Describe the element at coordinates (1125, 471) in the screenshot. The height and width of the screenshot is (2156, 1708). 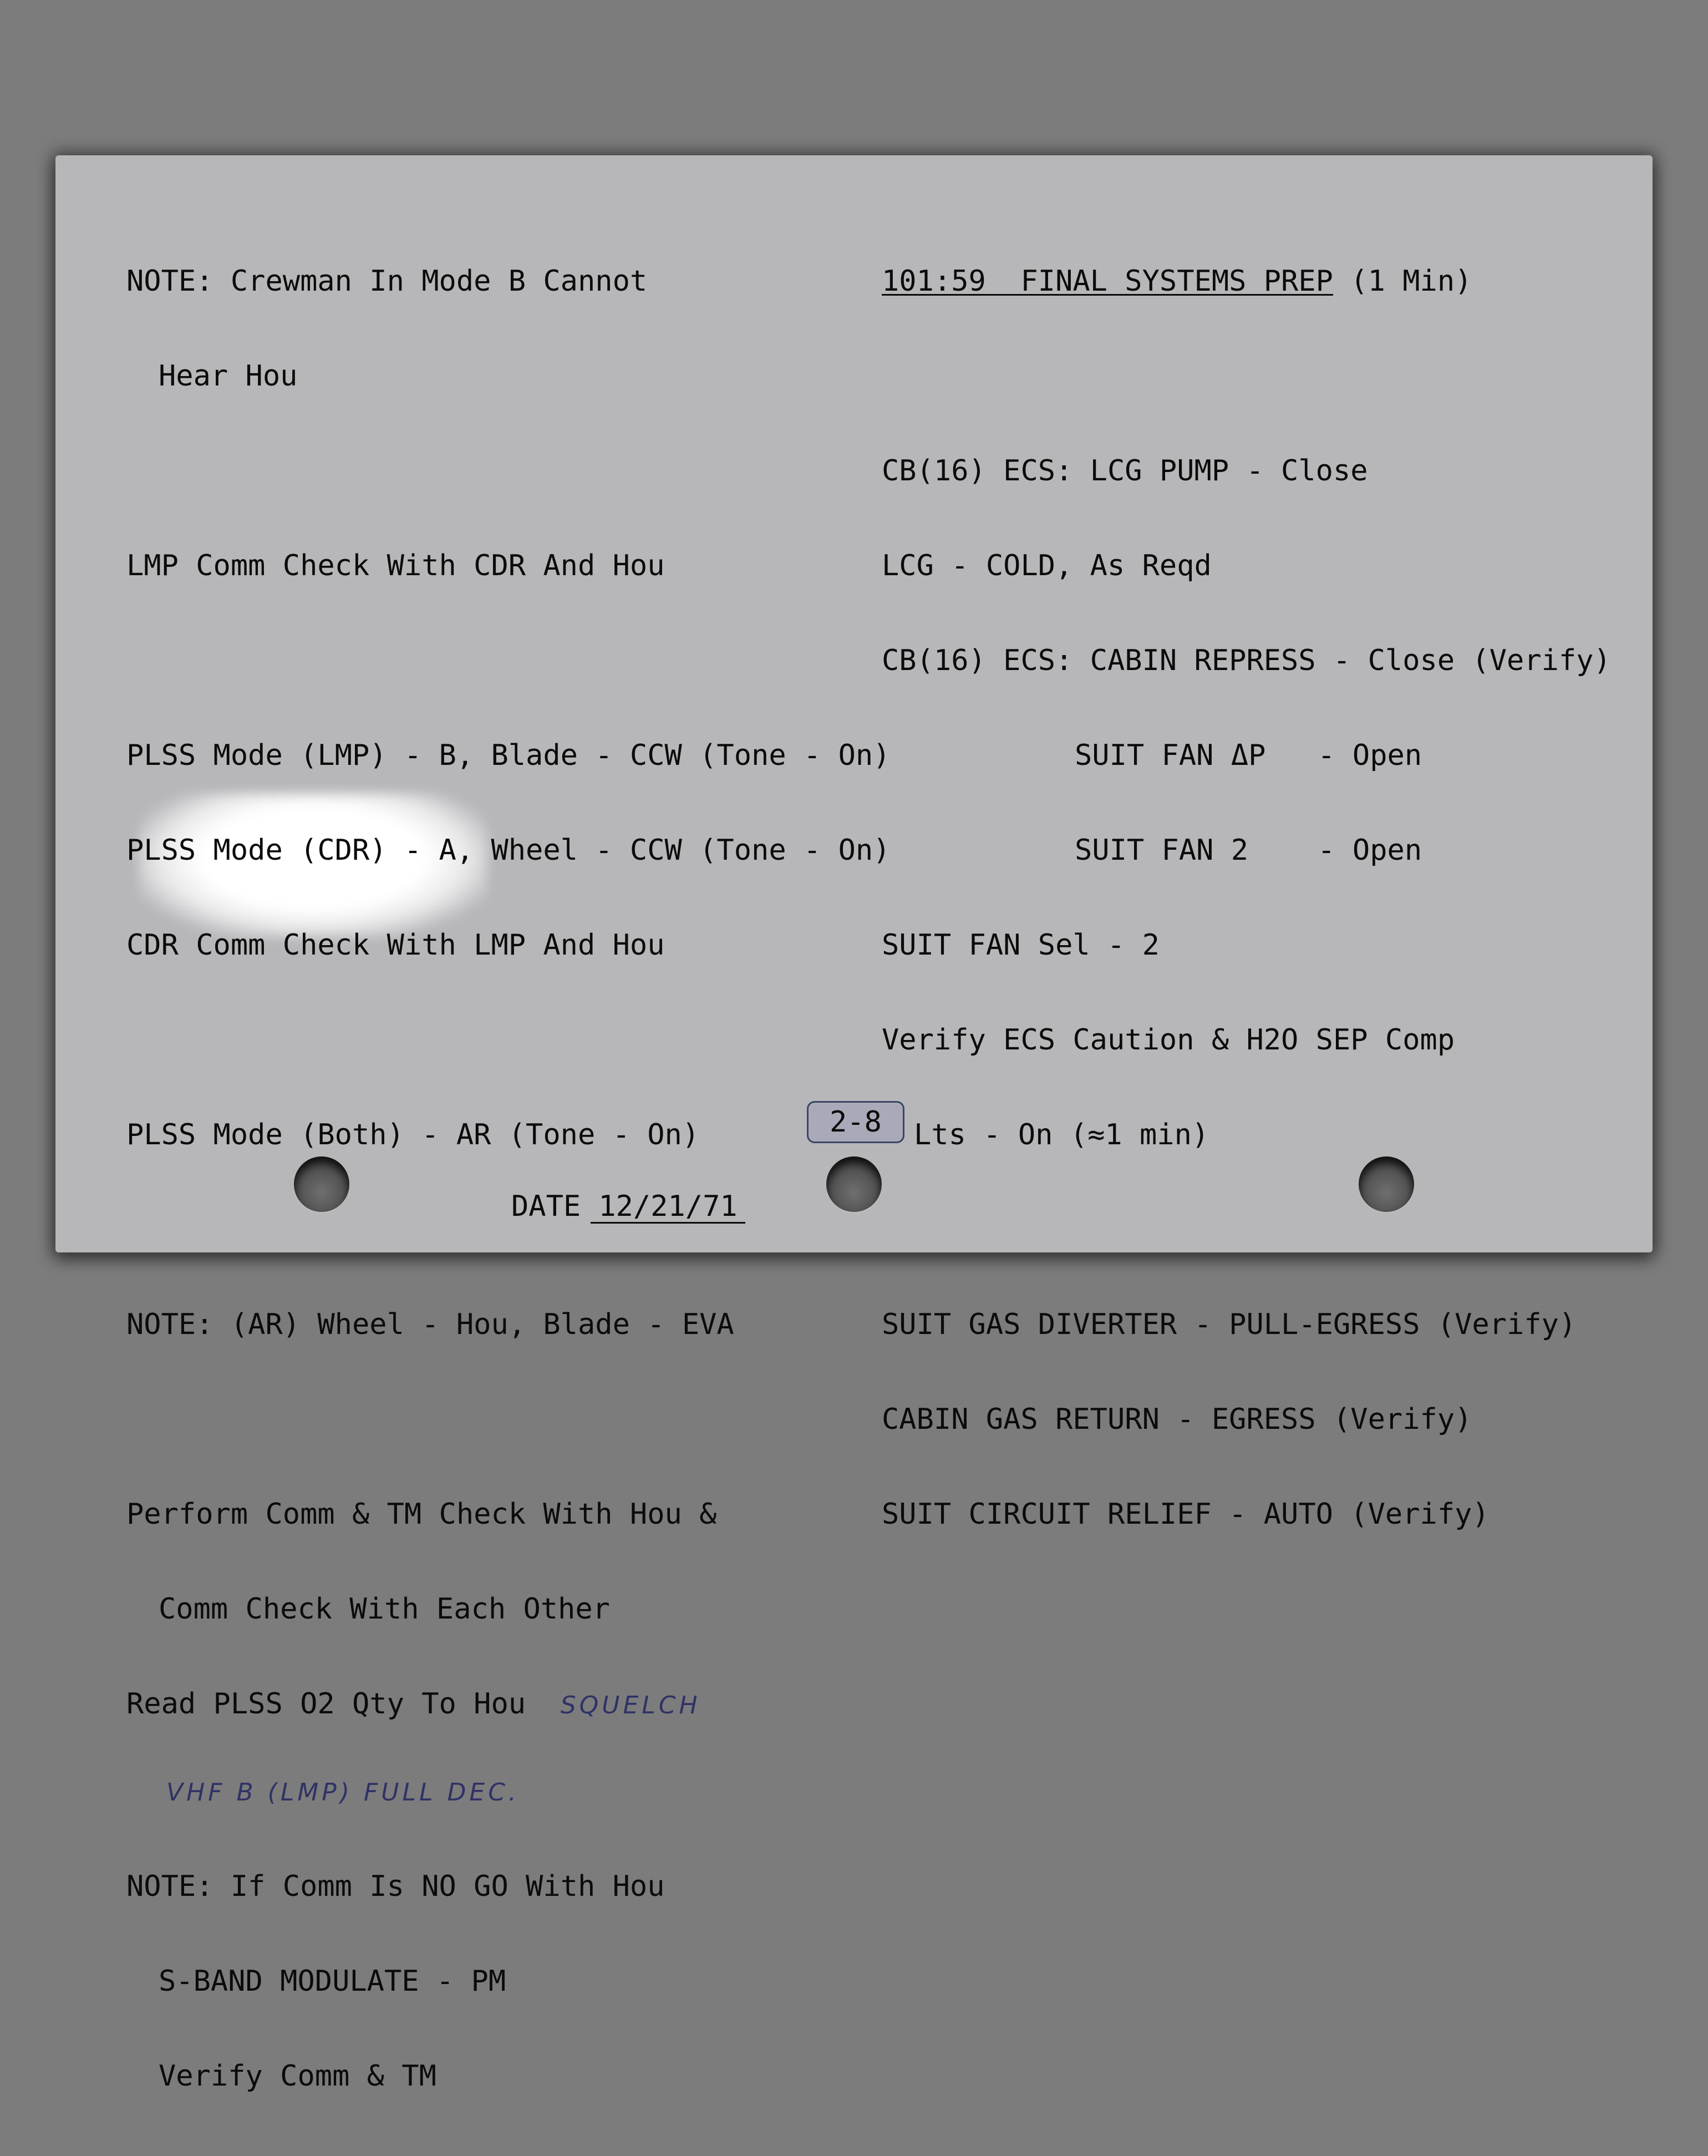
I see `cb16-lcg-pump: CB(16) ECS: LCG PUMP - Close` at that location.